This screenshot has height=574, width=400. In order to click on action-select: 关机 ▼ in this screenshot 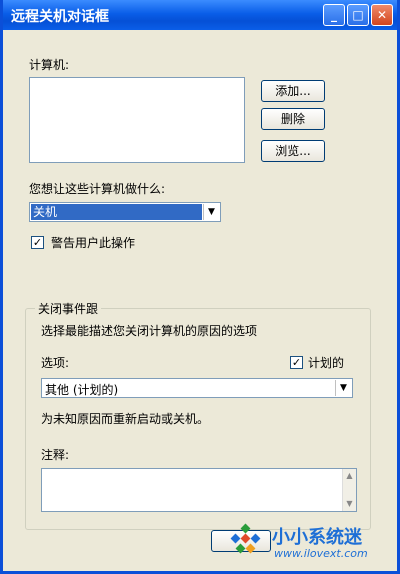, I will do `click(125, 212)`.